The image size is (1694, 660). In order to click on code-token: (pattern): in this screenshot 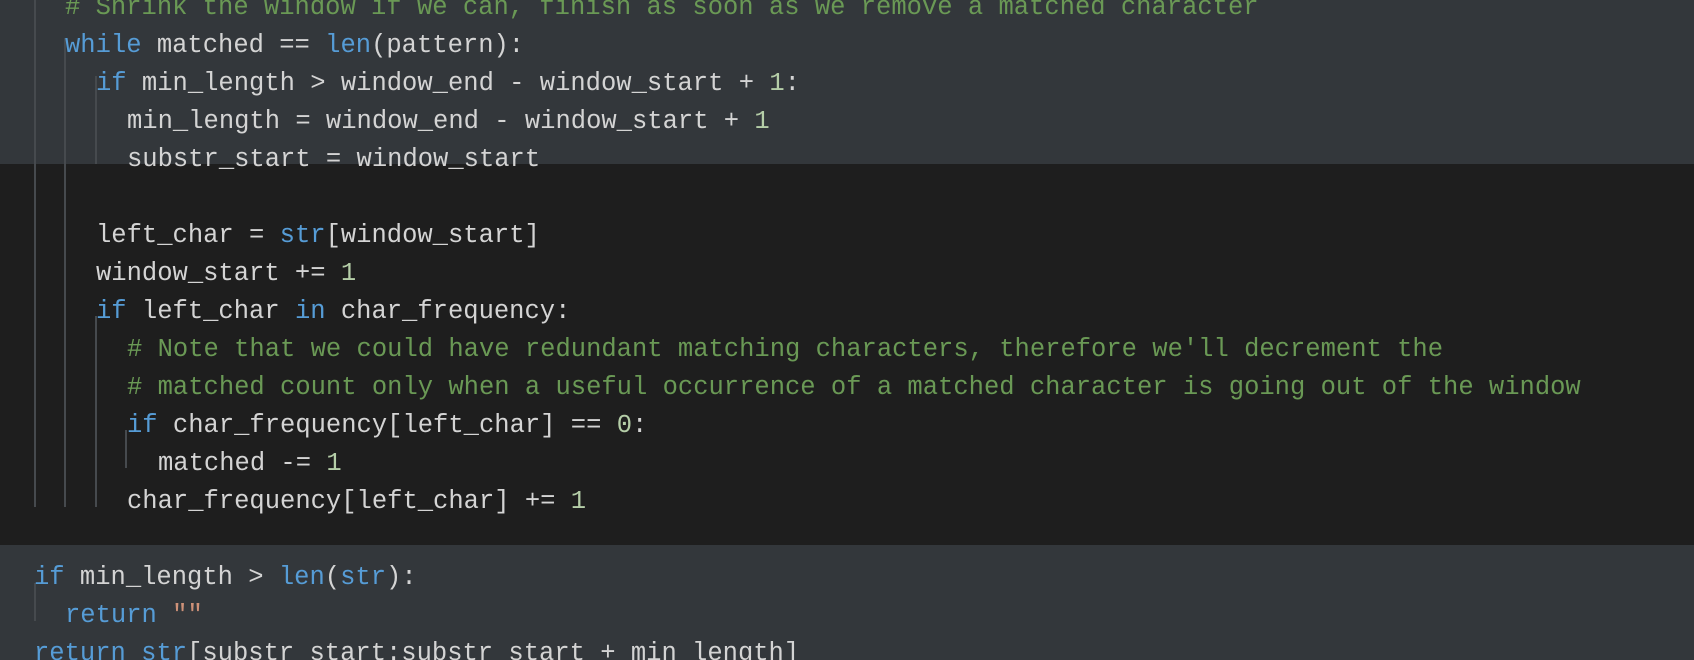, I will do `click(448, 45)`.